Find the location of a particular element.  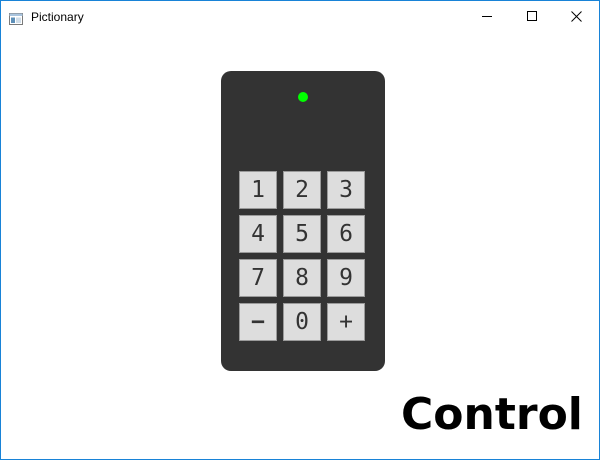

minimize-icon is located at coordinates (486, 16).